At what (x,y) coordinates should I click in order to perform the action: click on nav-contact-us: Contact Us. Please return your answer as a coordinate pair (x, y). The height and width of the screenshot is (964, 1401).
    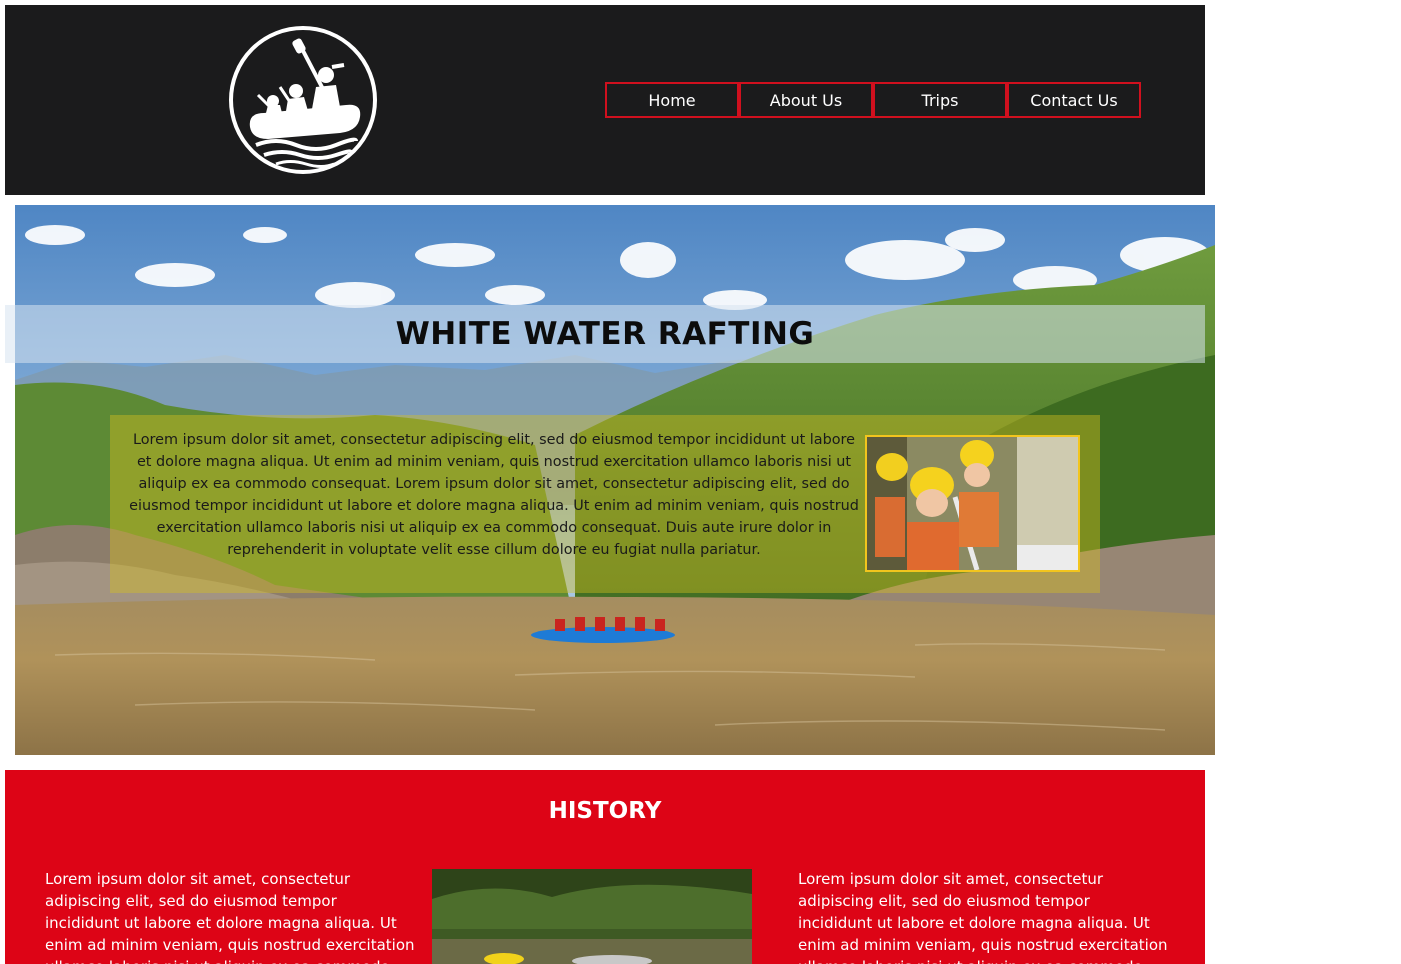
    Looking at the image, I should click on (1074, 100).